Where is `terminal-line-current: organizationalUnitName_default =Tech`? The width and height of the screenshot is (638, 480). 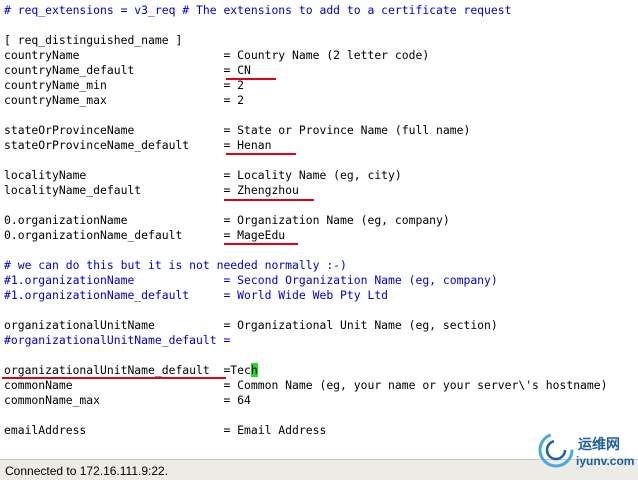 terminal-line-current: organizationalUnitName_default =Tech is located at coordinates (131, 370).